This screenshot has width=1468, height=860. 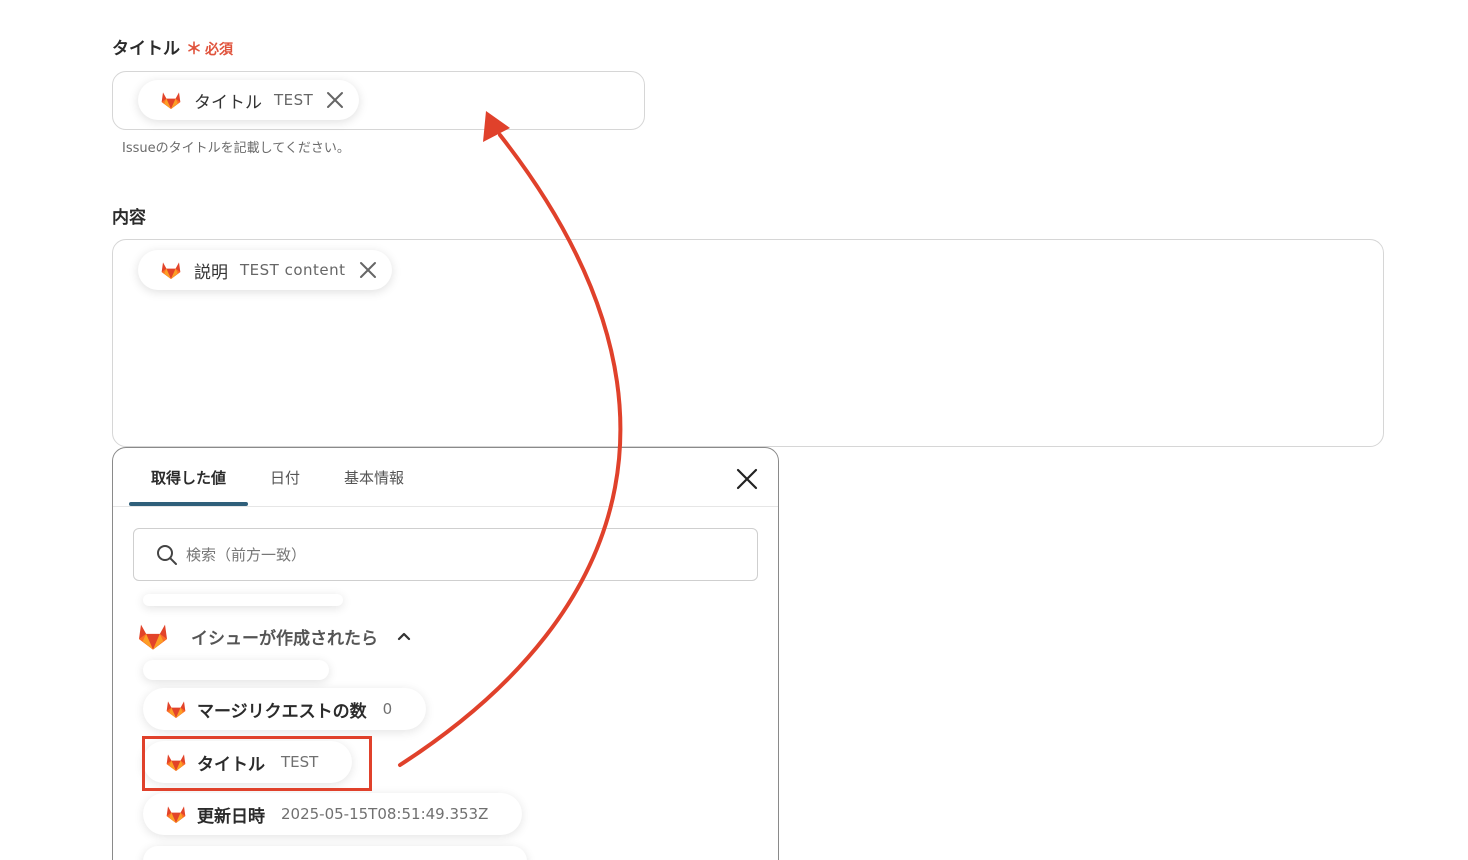 I want to click on item-value: 0, so click(x=387, y=709).